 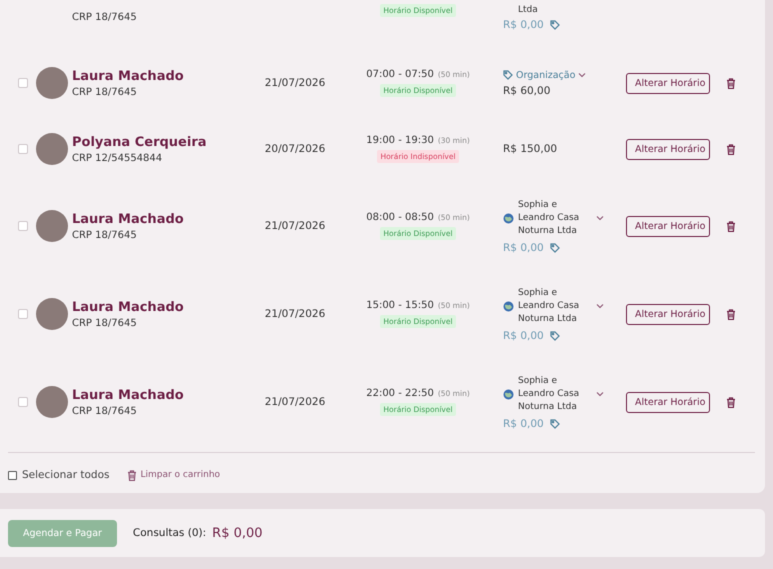 What do you see at coordinates (526, 90) in the screenshot?
I see `price: R$ 60,00` at bounding box center [526, 90].